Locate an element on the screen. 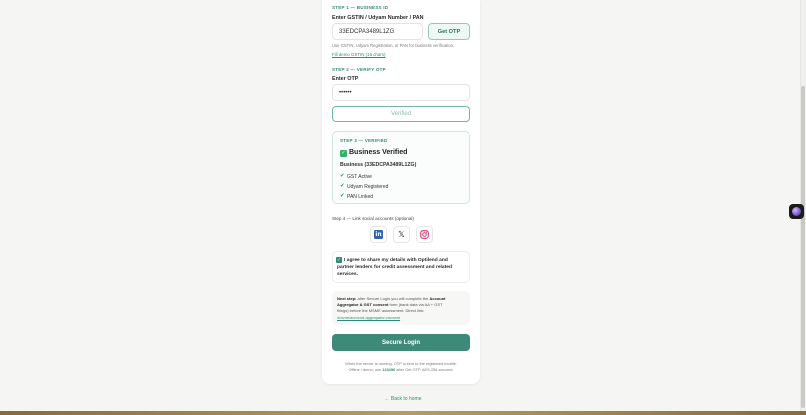  instagram-icon is located at coordinates (424, 234).